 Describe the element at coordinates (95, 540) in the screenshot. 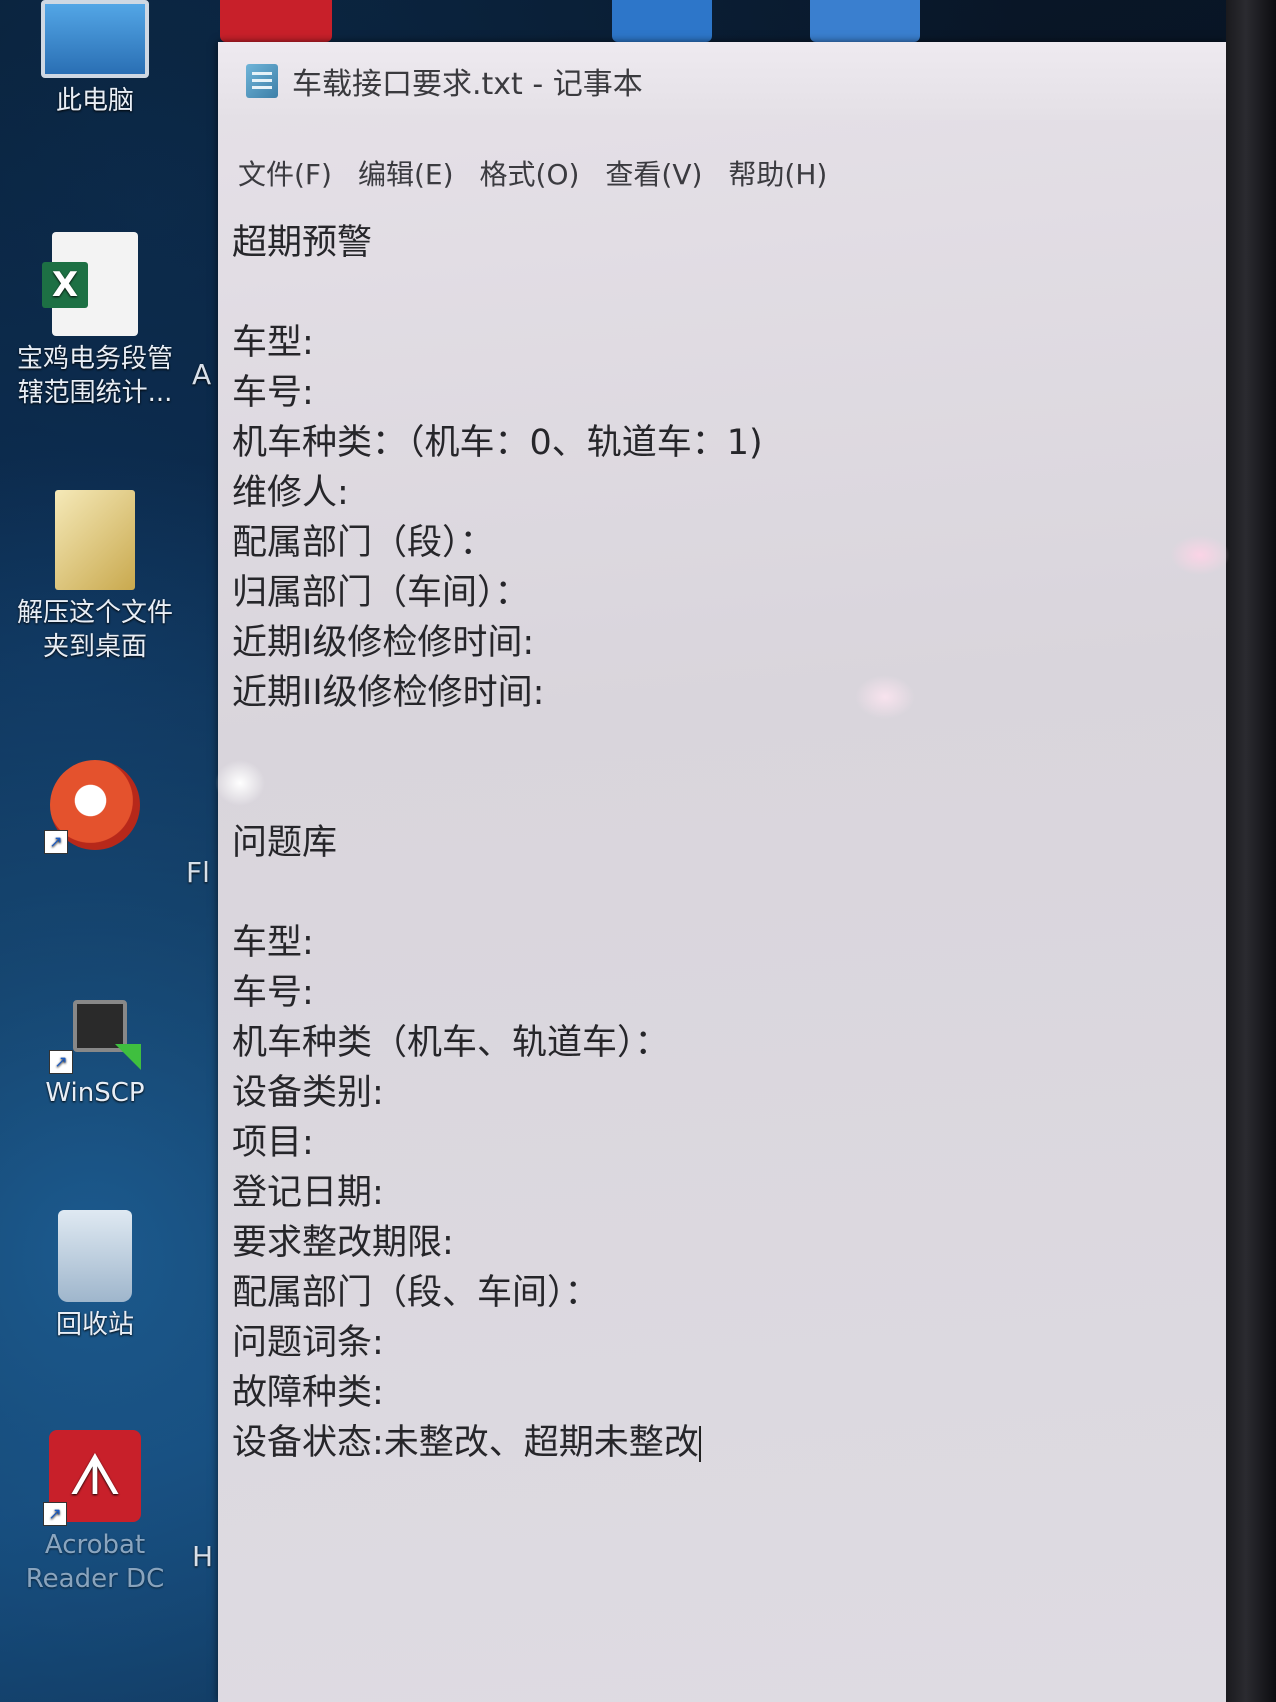

I see `folder-icon` at that location.